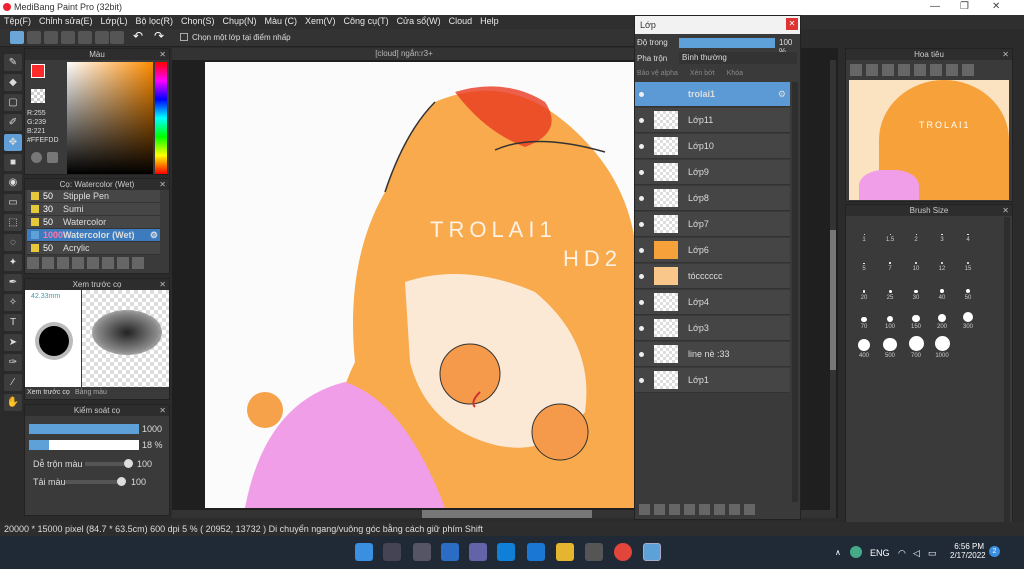  What do you see at coordinates (996, 6) in the screenshot?
I see `close-button: ✕` at bounding box center [996, 6].